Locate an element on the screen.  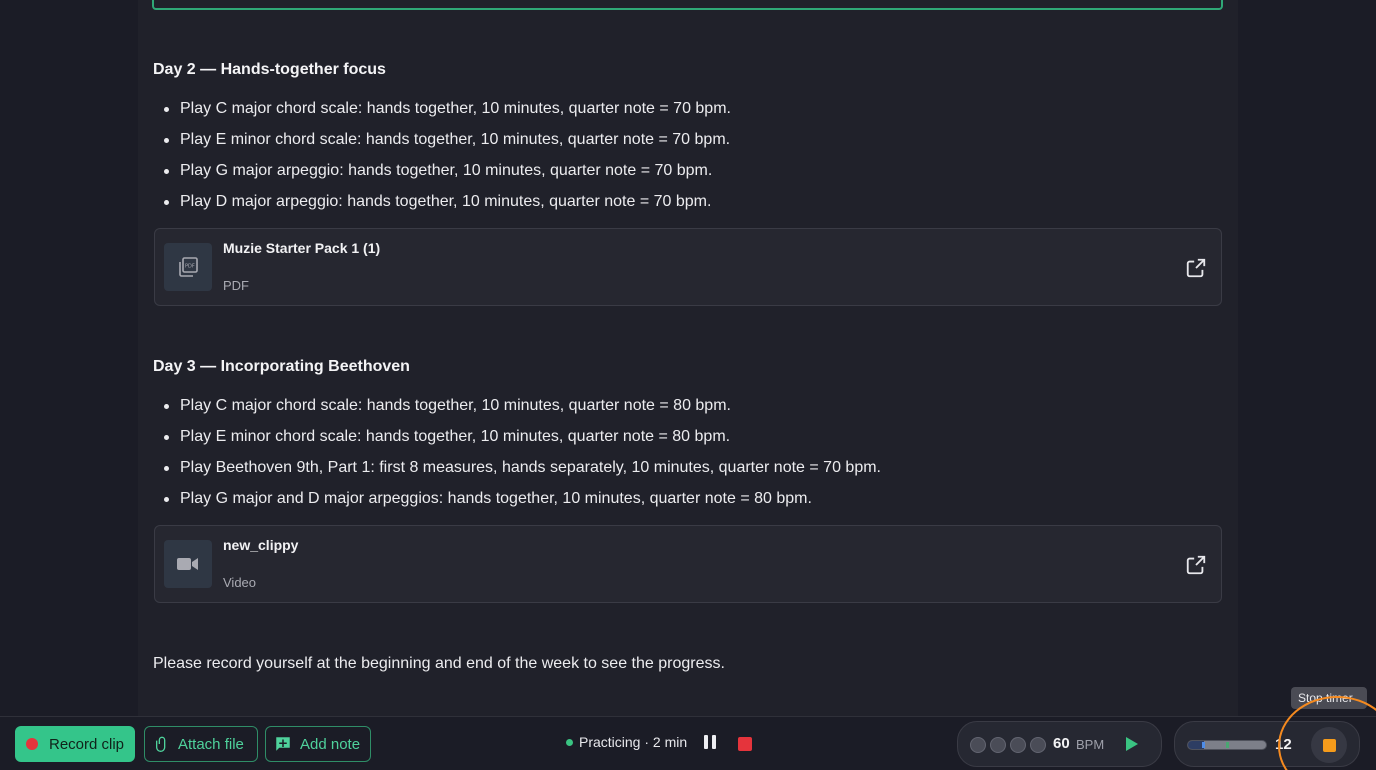
stop-timer-button is located at coordinates (1329, 745).